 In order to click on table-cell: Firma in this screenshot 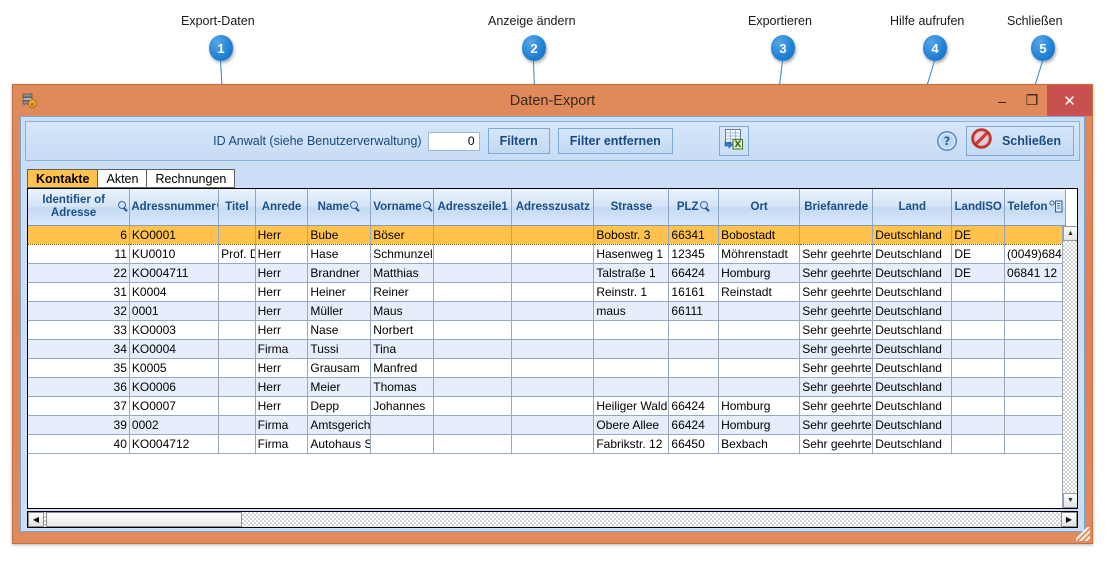, I will do `click(282, 425)`.